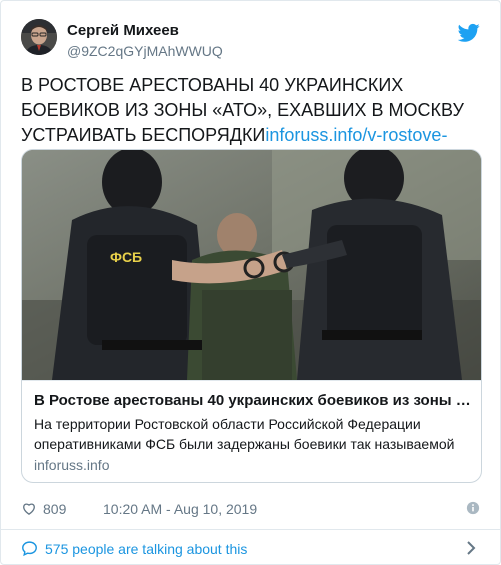  What do you see at coordinates (146, 549) in the screenshot?
I see `talking-count: 575 people are talking about this` at bounding box center [146, 549].